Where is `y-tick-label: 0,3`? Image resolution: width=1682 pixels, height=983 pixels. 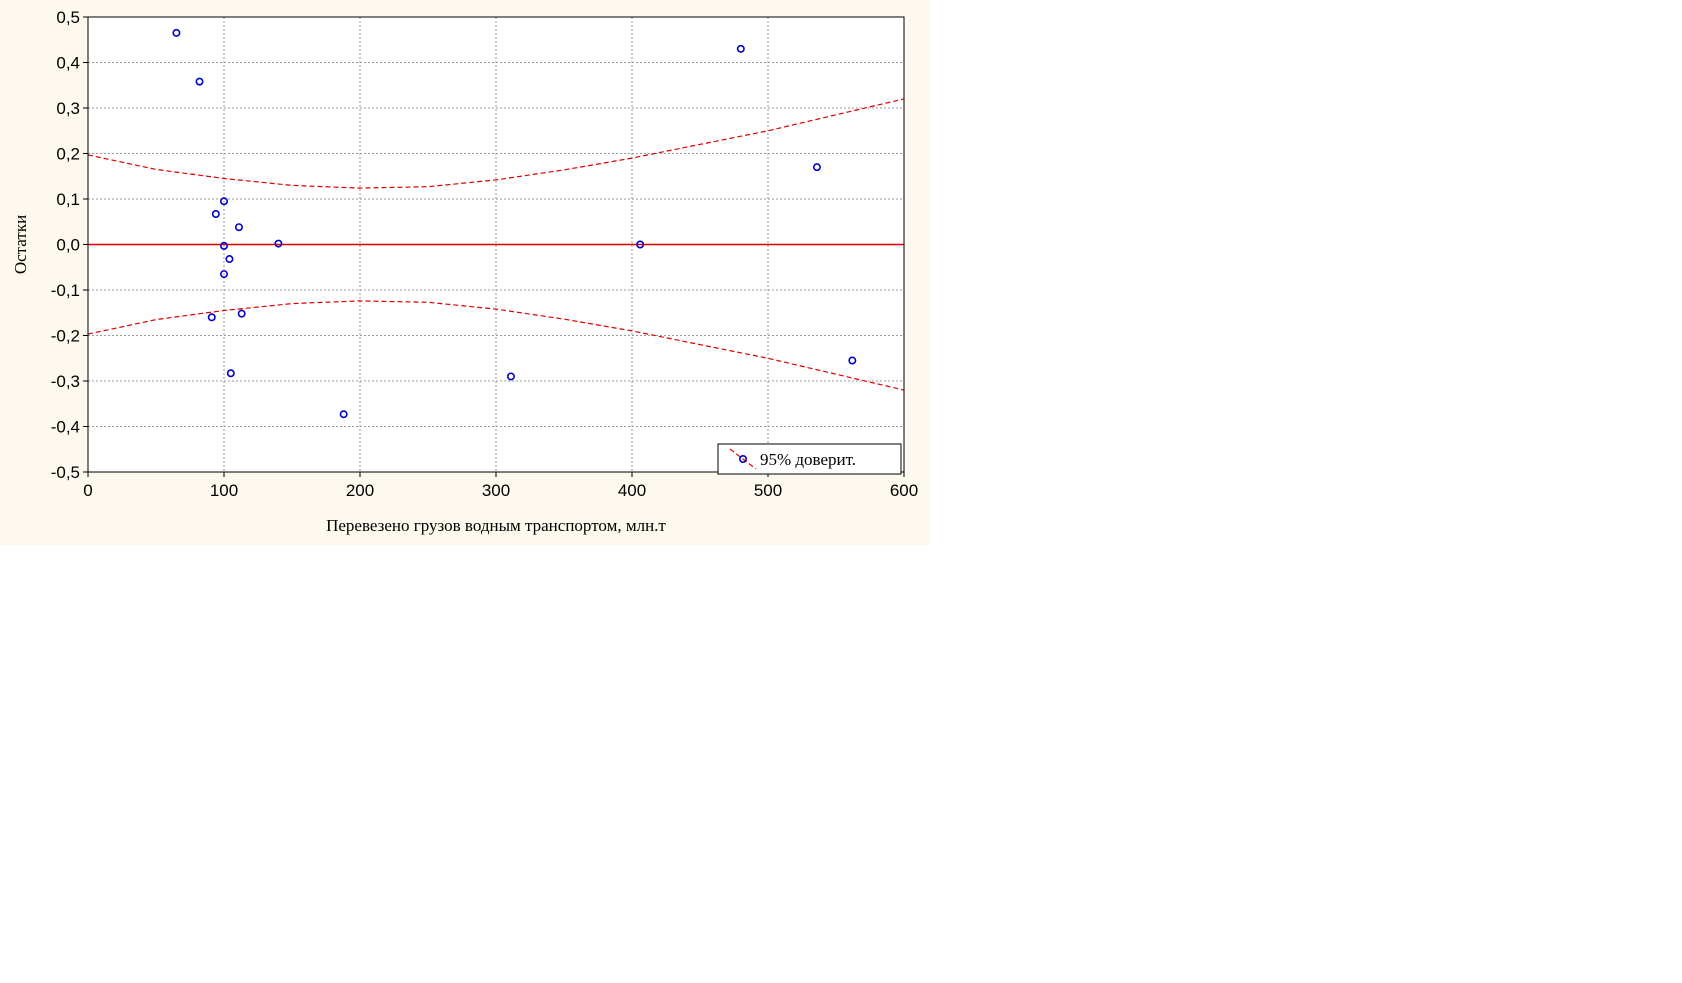 y-tick-label: 0,3 is located at coordinates (68, 108).